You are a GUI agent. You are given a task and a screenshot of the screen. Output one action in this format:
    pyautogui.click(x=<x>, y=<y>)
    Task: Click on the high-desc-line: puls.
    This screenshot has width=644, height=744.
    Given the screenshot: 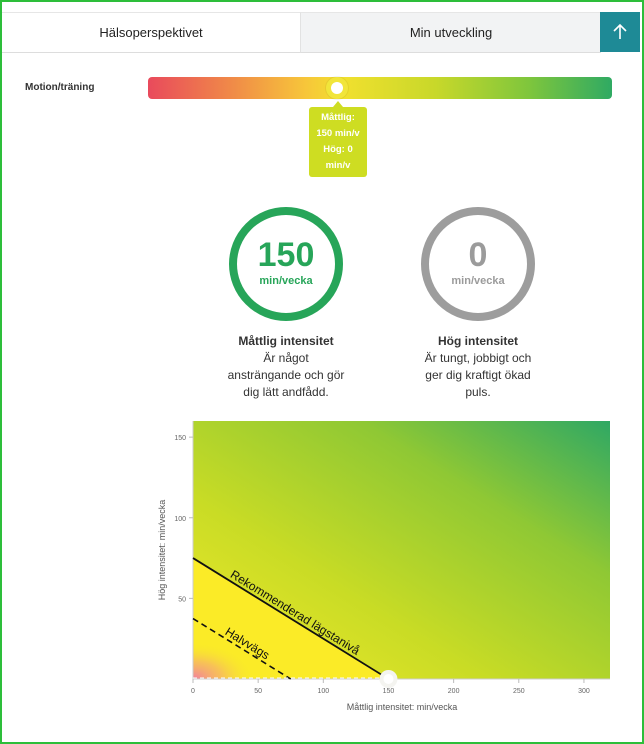 What is the action you would take?
    pyautogui.click(x=478, y=392)
    